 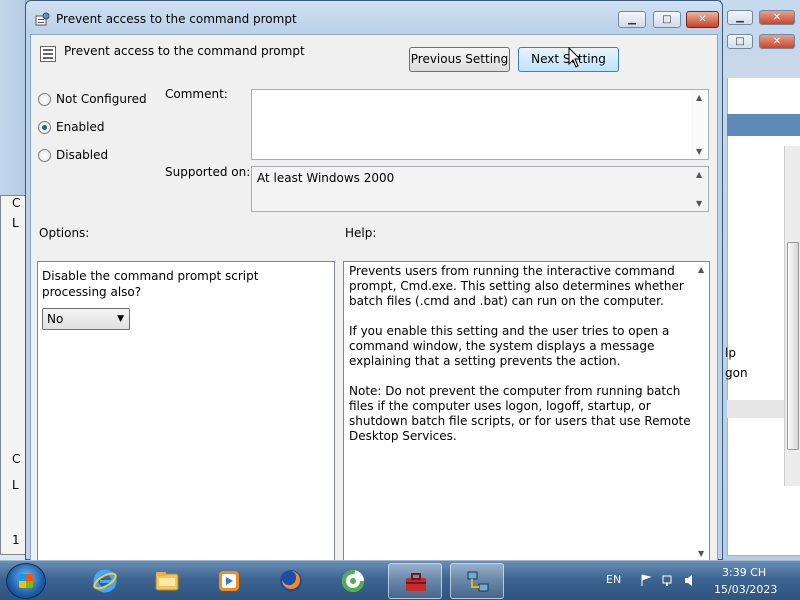 I want to click on mouse-cursor-icon, so click(x=575, y=57).